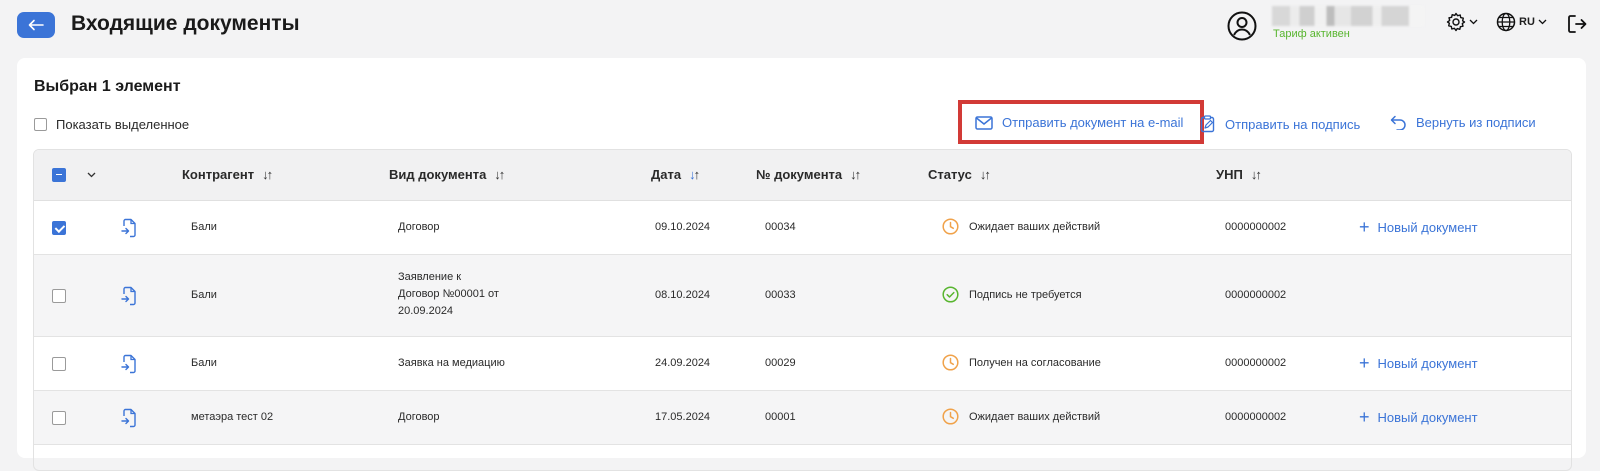  Describe the element at coordinates (1476, 122) in the screenshot. I see `return-from-sign-label: Вернуть из подписи` at that location.